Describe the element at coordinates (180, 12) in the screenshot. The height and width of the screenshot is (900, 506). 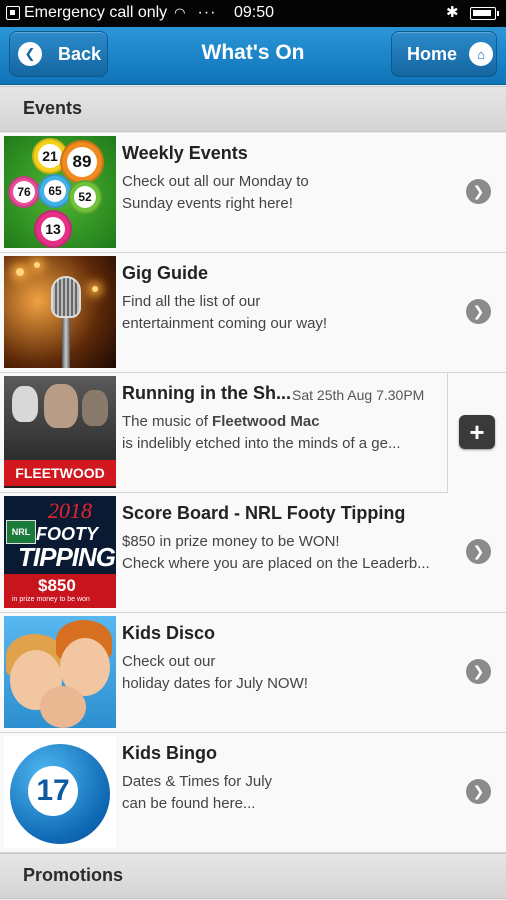
I see `wifi-icon: ◠` at that location.